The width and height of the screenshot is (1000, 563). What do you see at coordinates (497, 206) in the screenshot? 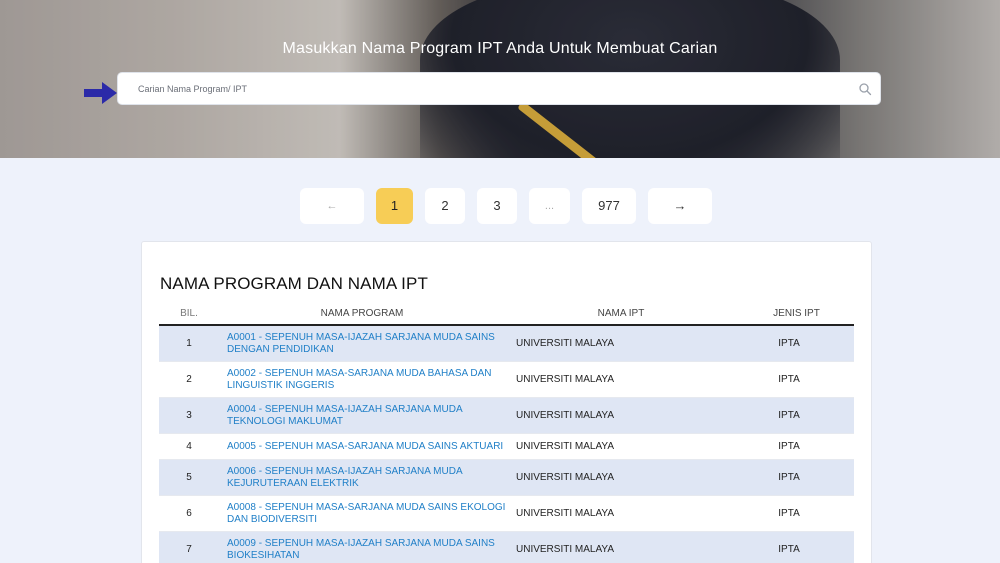
I see `page-button-3: 3` at bounding box center [497, 206].